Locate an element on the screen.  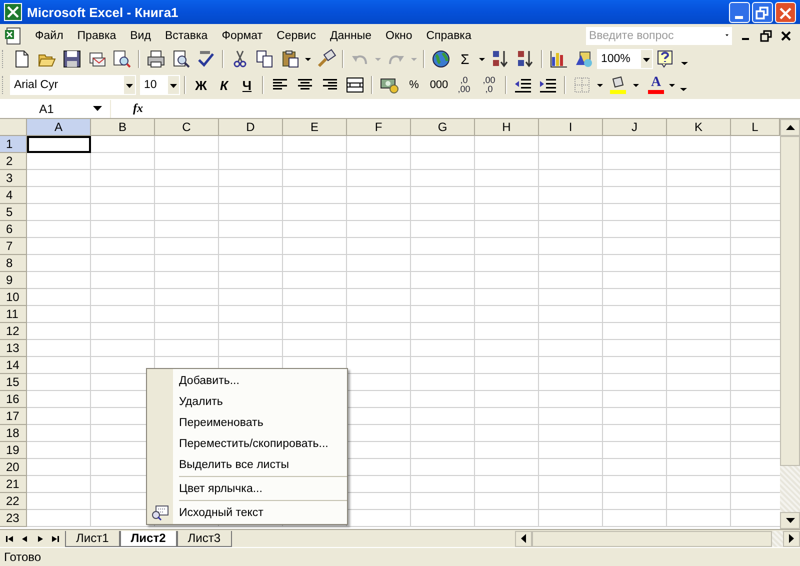
menu-item: Справка is located at coordinates (448, 36).